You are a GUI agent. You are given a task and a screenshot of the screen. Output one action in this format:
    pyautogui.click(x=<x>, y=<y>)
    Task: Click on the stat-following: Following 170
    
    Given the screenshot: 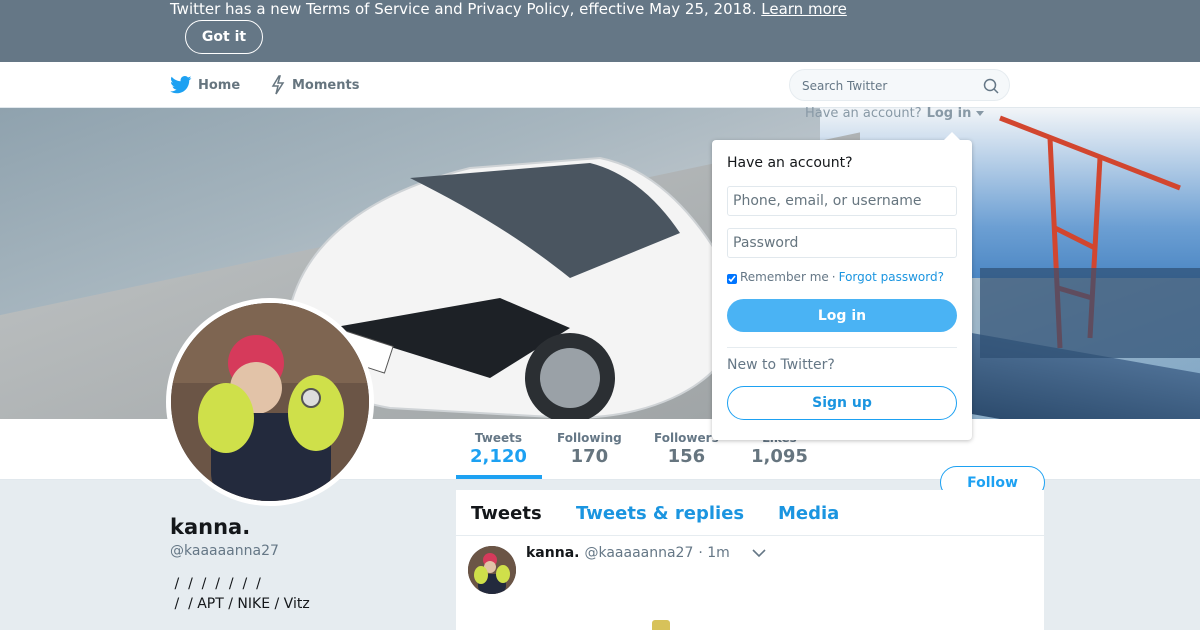 What is the action you would take?
    pyautogui.click(x=589, y=449)
    